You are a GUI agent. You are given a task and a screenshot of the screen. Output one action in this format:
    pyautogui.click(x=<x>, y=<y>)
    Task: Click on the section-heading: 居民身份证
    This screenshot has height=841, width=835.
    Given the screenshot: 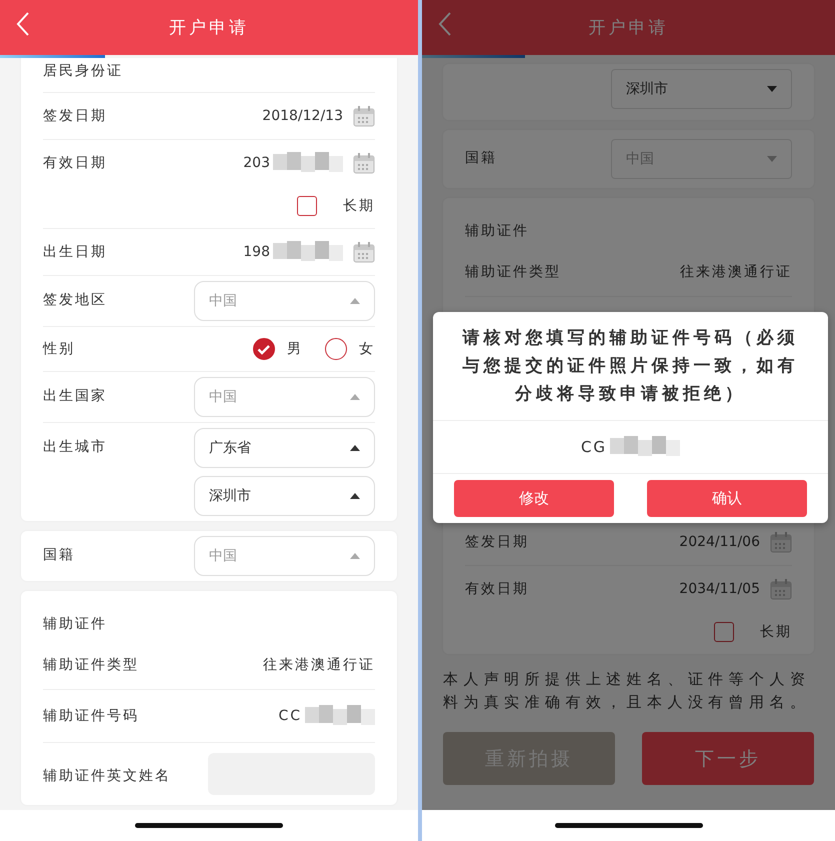 What is the action you would take?
    pyautogui.click(x=83, y=71)
    